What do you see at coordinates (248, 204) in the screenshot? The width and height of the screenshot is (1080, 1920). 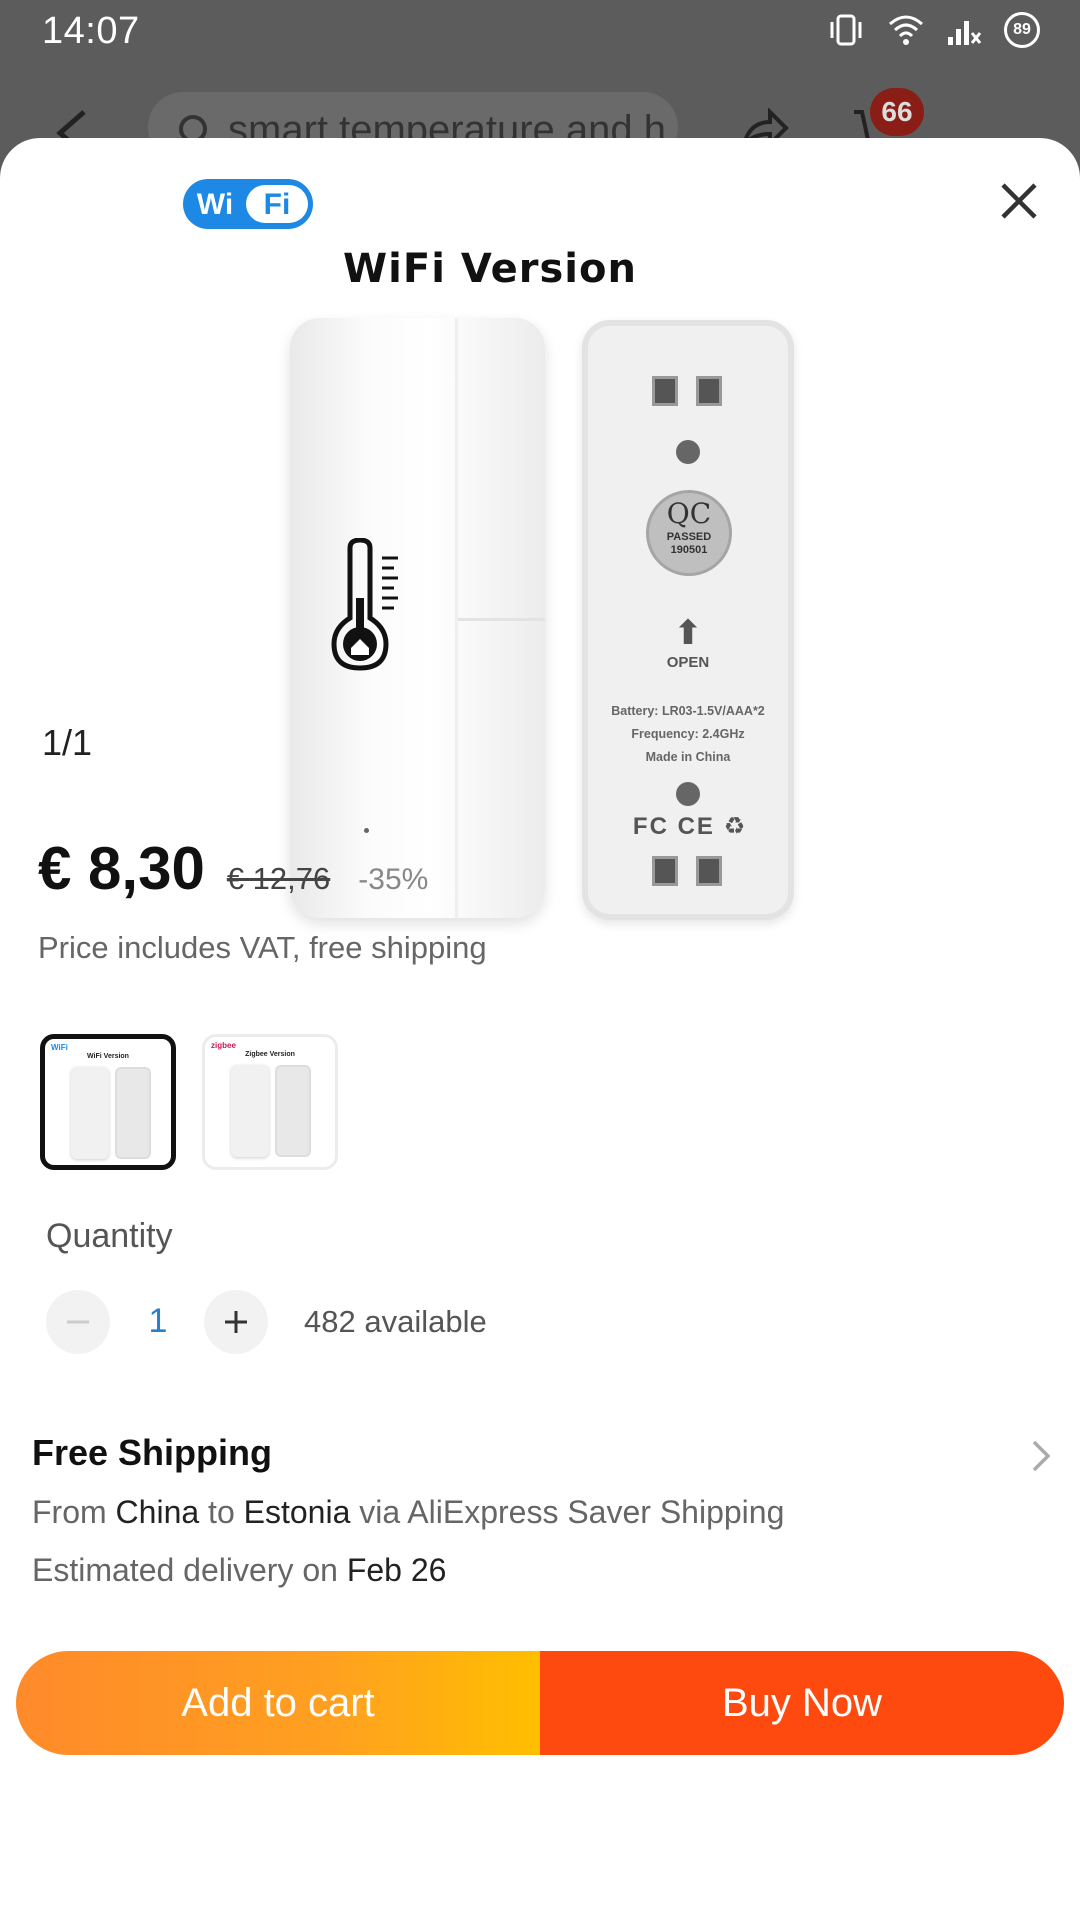 I see `wifi-logo: Wi Fi` at bounding box center [248, 204].